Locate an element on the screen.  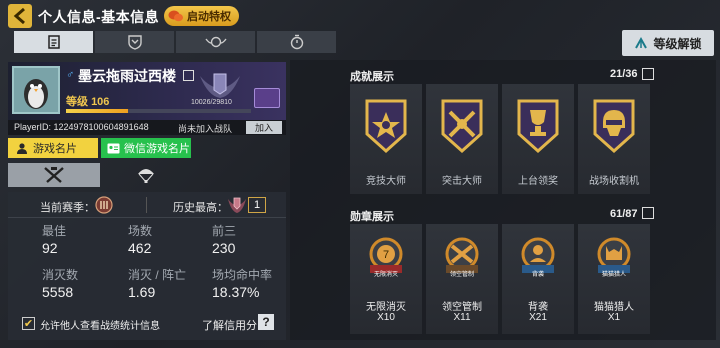
xp-total: 29810 is located at coordinates (222, 102).